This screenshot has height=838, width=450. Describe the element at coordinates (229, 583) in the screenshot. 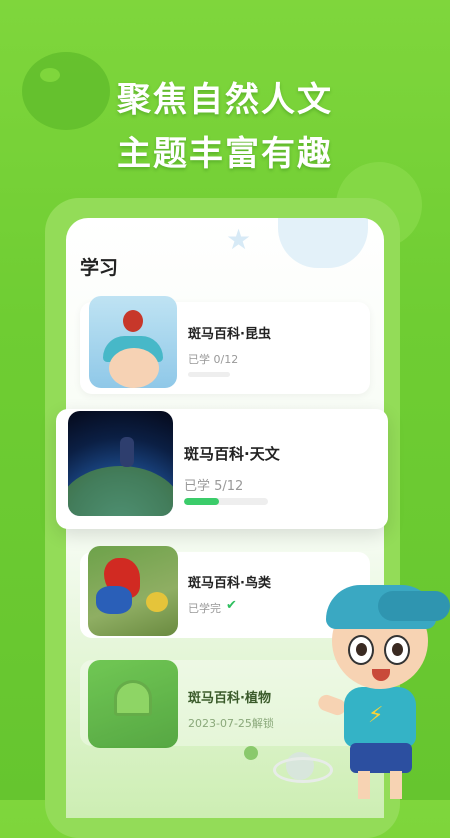

I see `course-name: 斑马百科·鸟类` at that location.